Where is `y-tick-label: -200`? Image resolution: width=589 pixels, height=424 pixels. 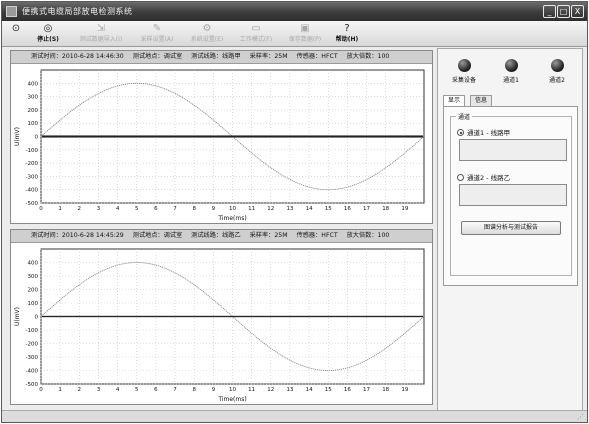
y-tick-label: -200 is located at coordinates (32, 164).